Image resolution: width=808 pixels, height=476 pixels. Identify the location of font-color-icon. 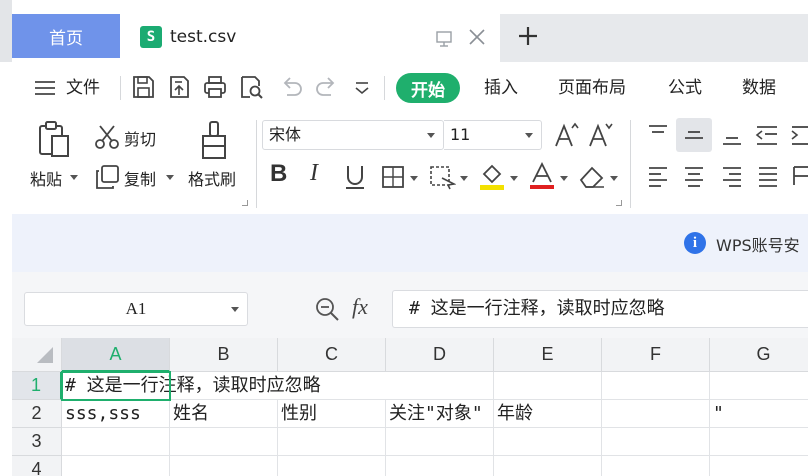
(542, 177).